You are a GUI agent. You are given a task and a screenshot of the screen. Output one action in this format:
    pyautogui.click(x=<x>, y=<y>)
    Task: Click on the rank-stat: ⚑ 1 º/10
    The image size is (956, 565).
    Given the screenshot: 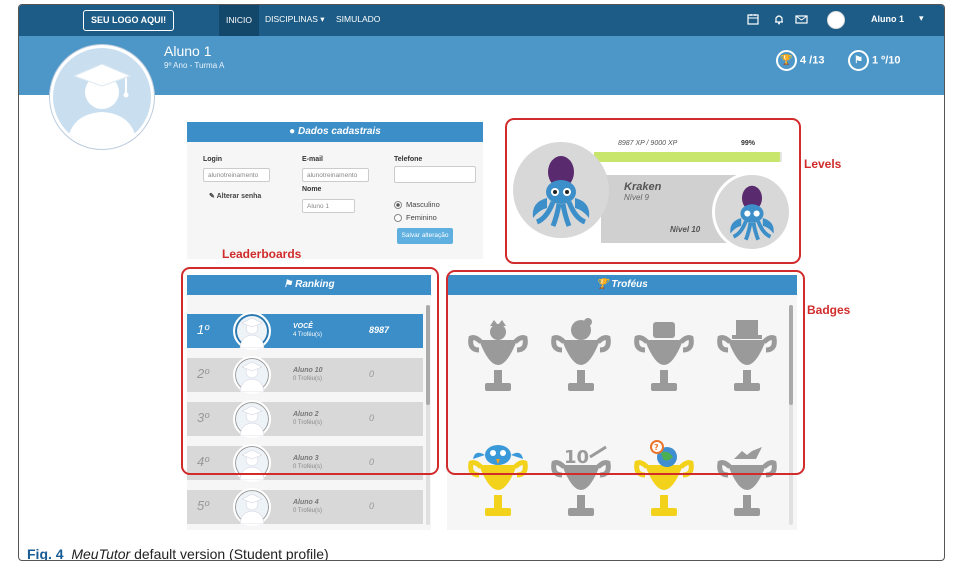 What is the action you would take?
    pyautogui.click(x=874, y=60)
    